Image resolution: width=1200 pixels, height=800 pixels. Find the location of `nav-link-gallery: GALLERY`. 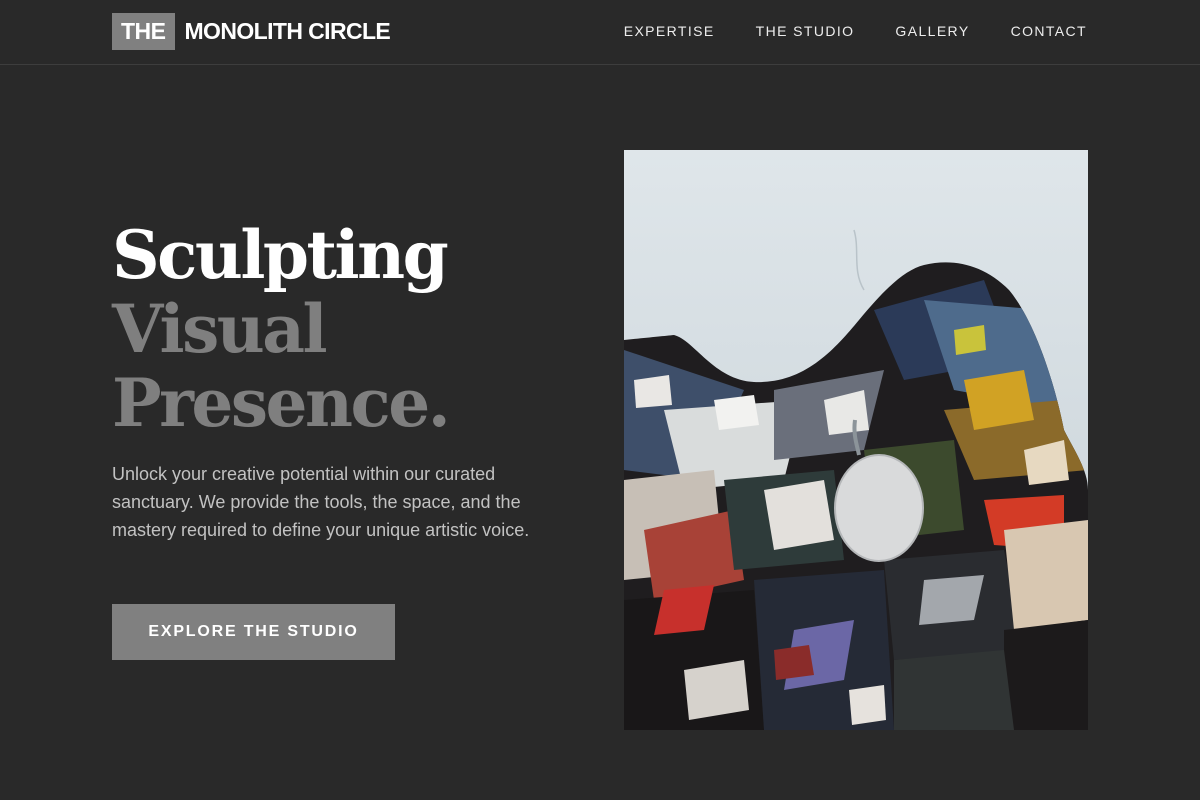

nav-link-gallery: GALLERY is located at coordinates (932, 31).